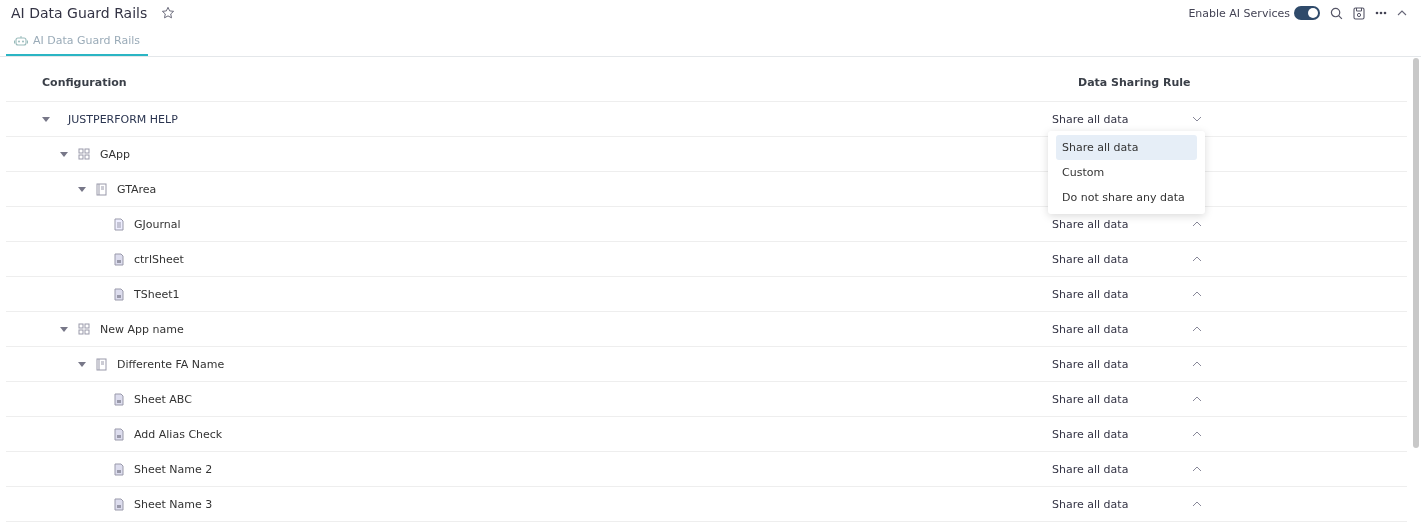 This screenshot has width=1421, height=522. Describe the element at coordinates (173, 469) in the screenshot. I see `tree-item-label: Sheet Name 2` at that location.